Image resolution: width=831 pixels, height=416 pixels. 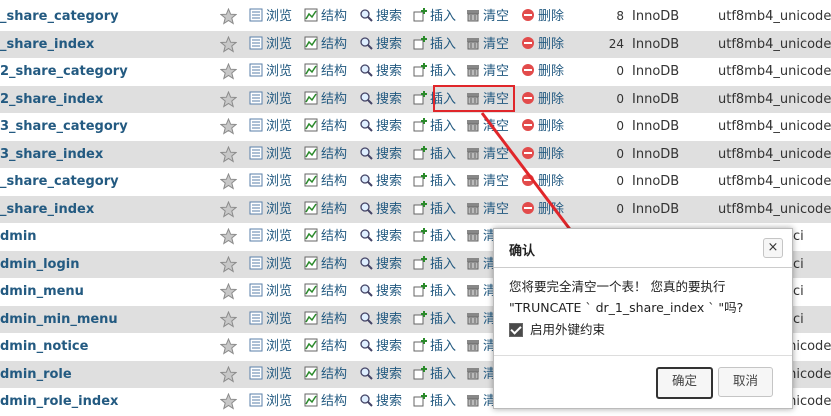 I want to click on table-name-link: 3_share_index, so click(x=51, y=154).